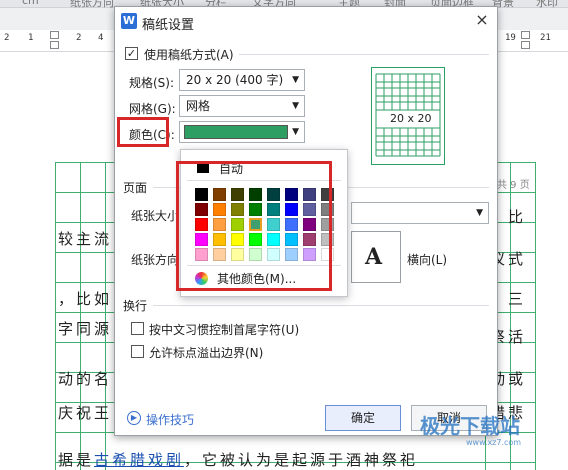  What do you see at coordinates (510, 38) in the screenshot?
I see `ruler-number: 19` at bounding box center [510, 38].